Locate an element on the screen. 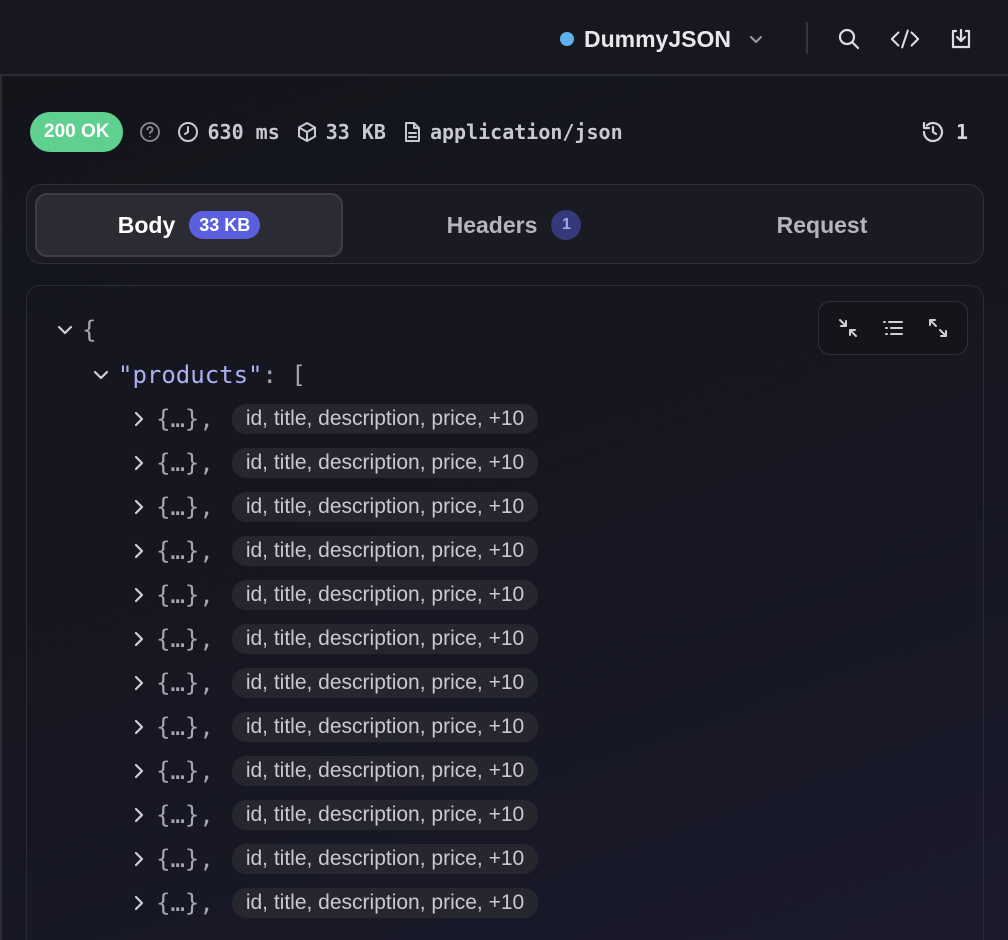  json-root-line: { is located at coordinates (74, 330).